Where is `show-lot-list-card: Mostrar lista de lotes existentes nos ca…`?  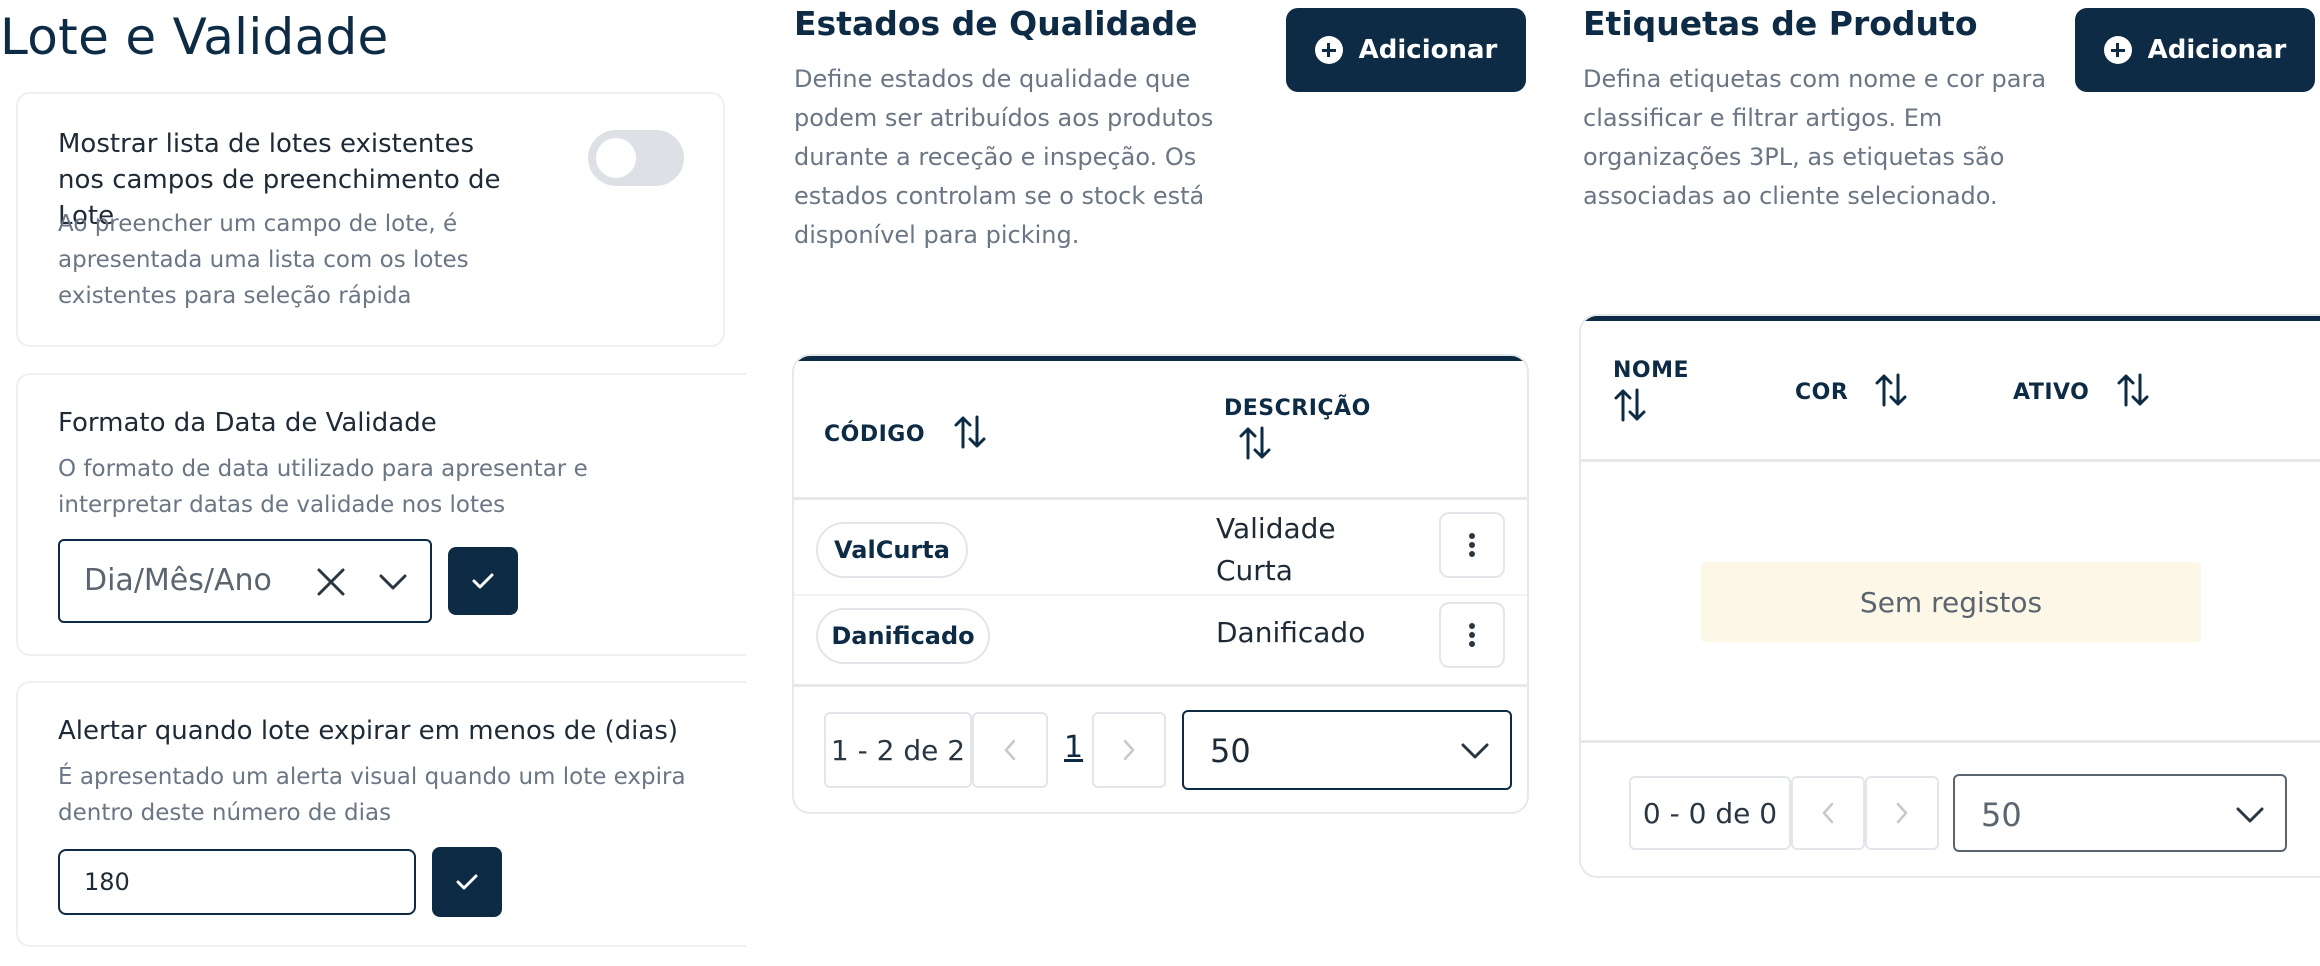 show-lot-list-card: Mostrar lista de lotes existentes nos ca… is located at coordinates (370, 219).